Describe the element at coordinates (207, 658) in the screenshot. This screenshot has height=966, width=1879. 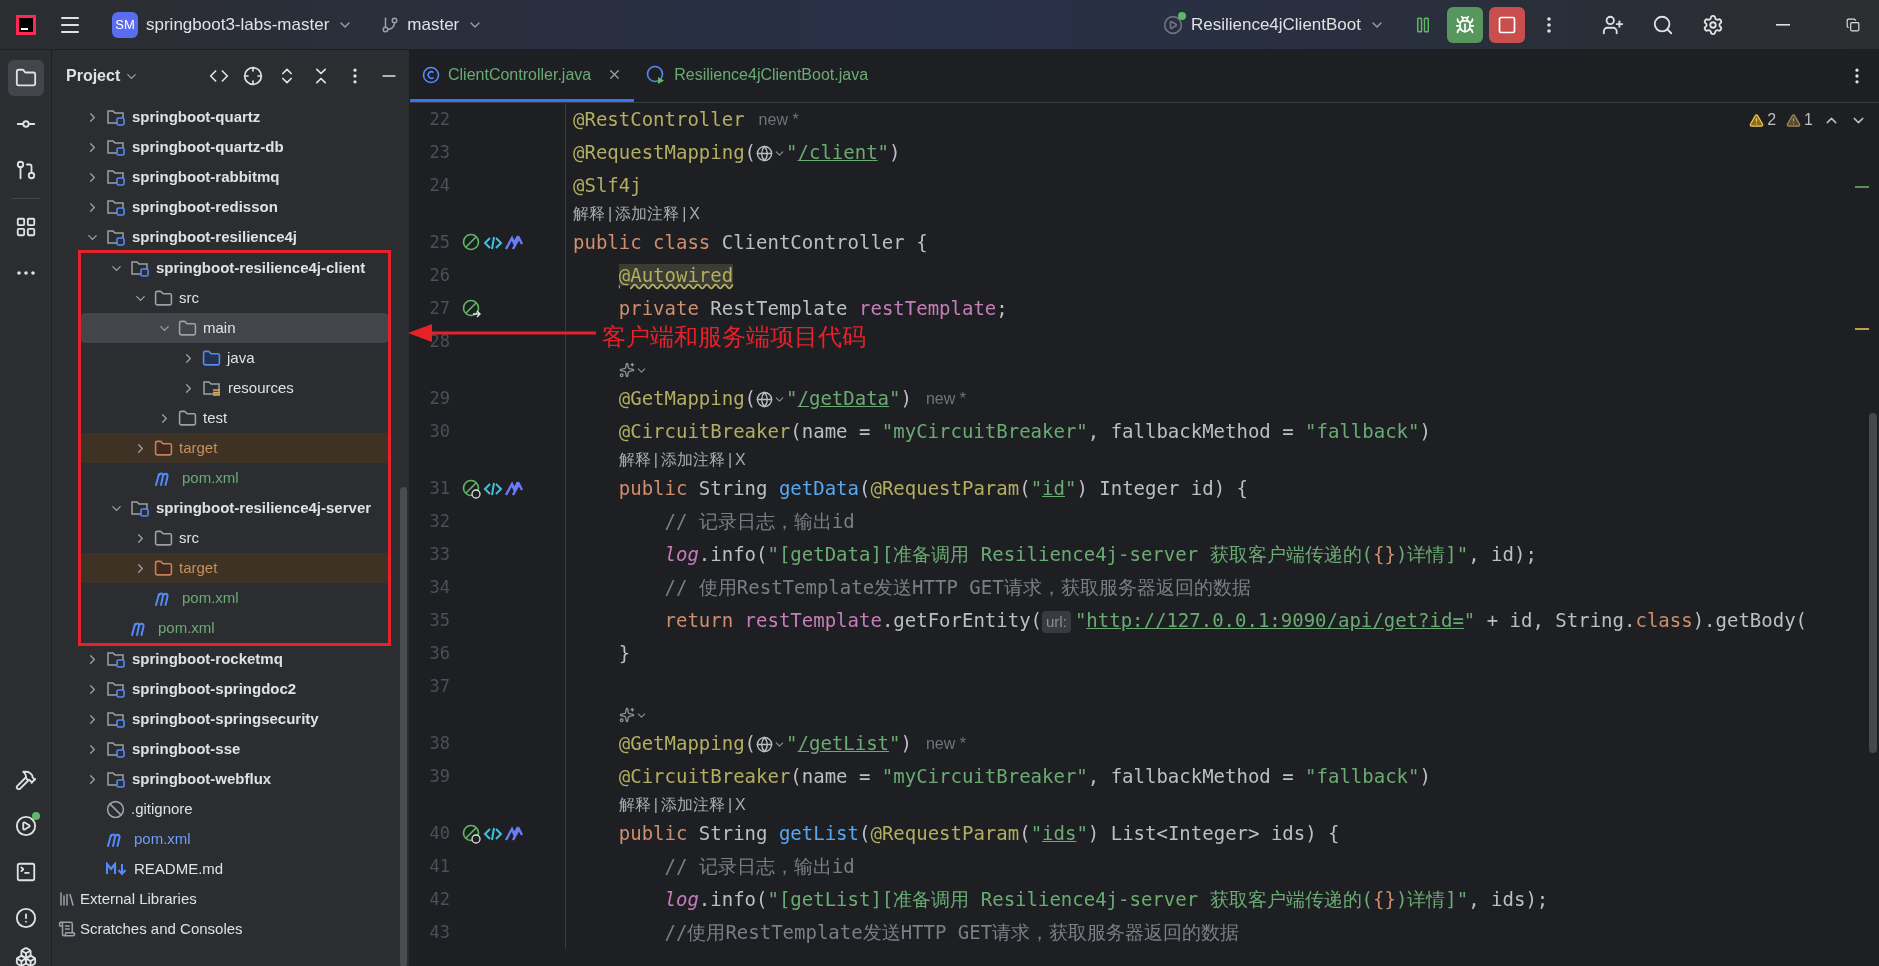
I see `file-name: springboot-rocketmq` at that location.